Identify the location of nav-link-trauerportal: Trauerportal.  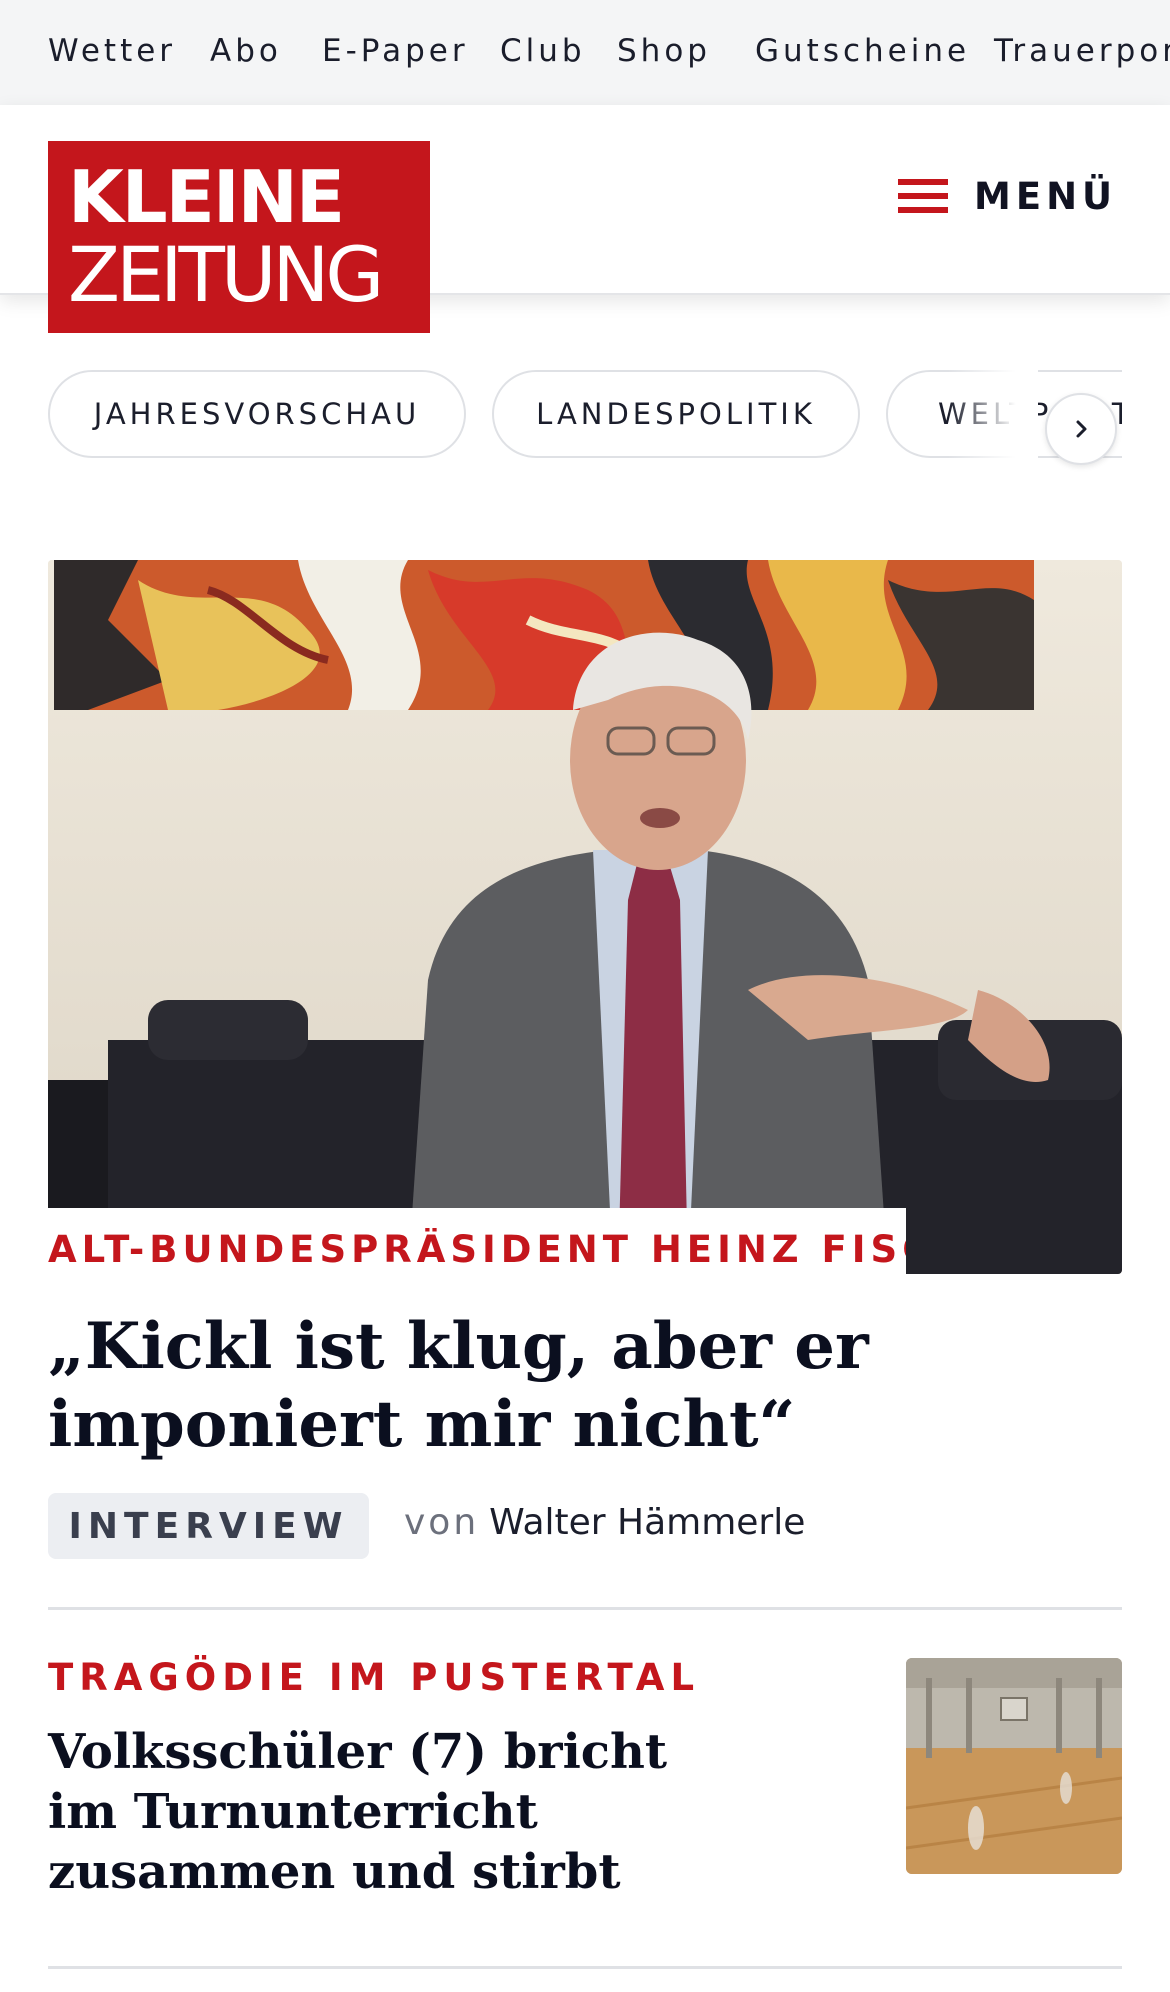
(1082, 51).